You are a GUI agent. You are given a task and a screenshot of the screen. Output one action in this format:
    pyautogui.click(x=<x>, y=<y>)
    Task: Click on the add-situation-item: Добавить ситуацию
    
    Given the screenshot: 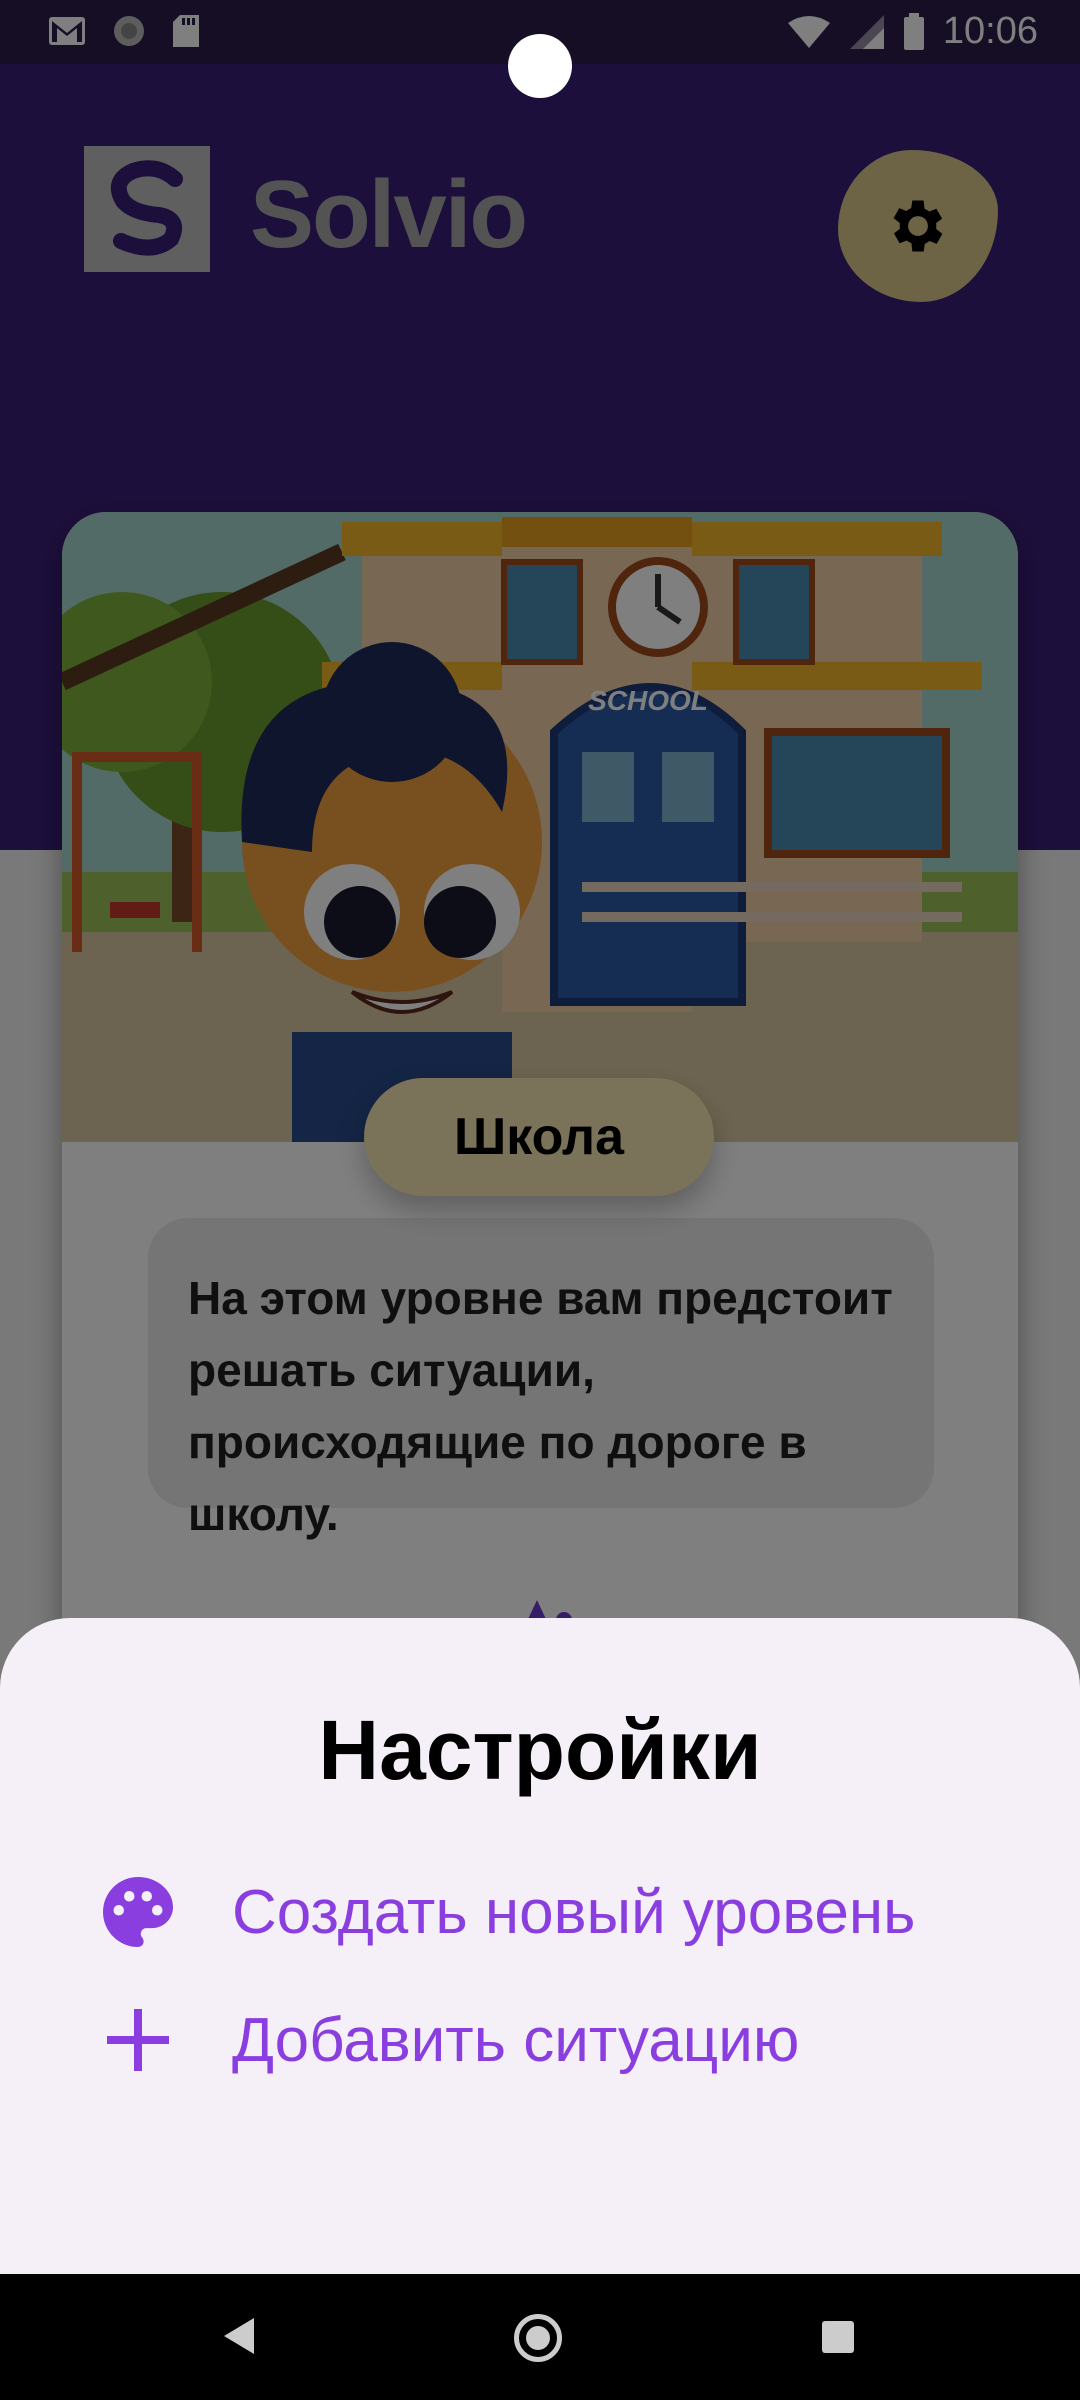 What is the action you would take?
    pyautogui.click(x=446, y=2040)
    